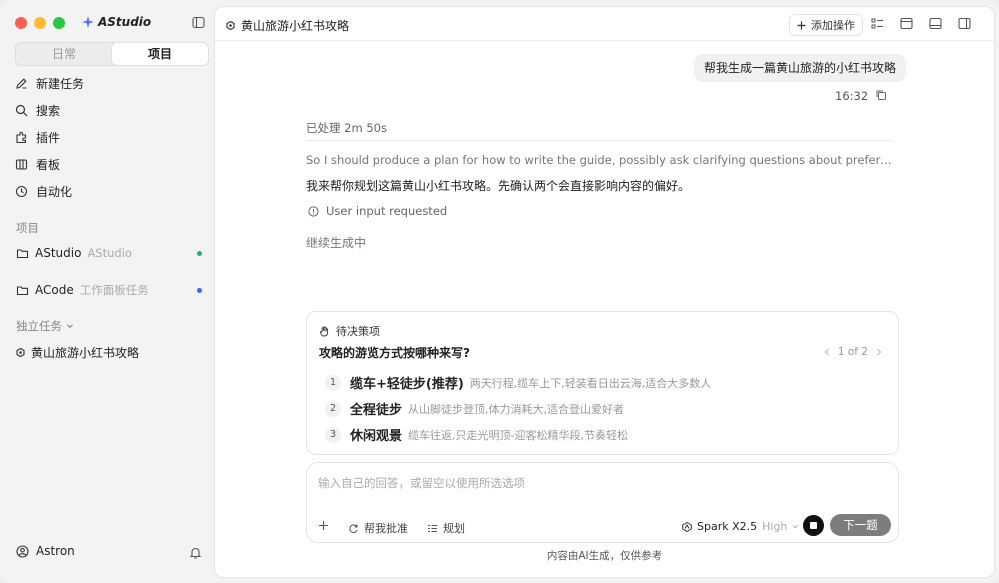 This screenshot has height=583, width=999. What do you see at coordinates (727, 526) in the screenshot?
I see `model-name: Spark X2.5` at bounding box center [727, 526].